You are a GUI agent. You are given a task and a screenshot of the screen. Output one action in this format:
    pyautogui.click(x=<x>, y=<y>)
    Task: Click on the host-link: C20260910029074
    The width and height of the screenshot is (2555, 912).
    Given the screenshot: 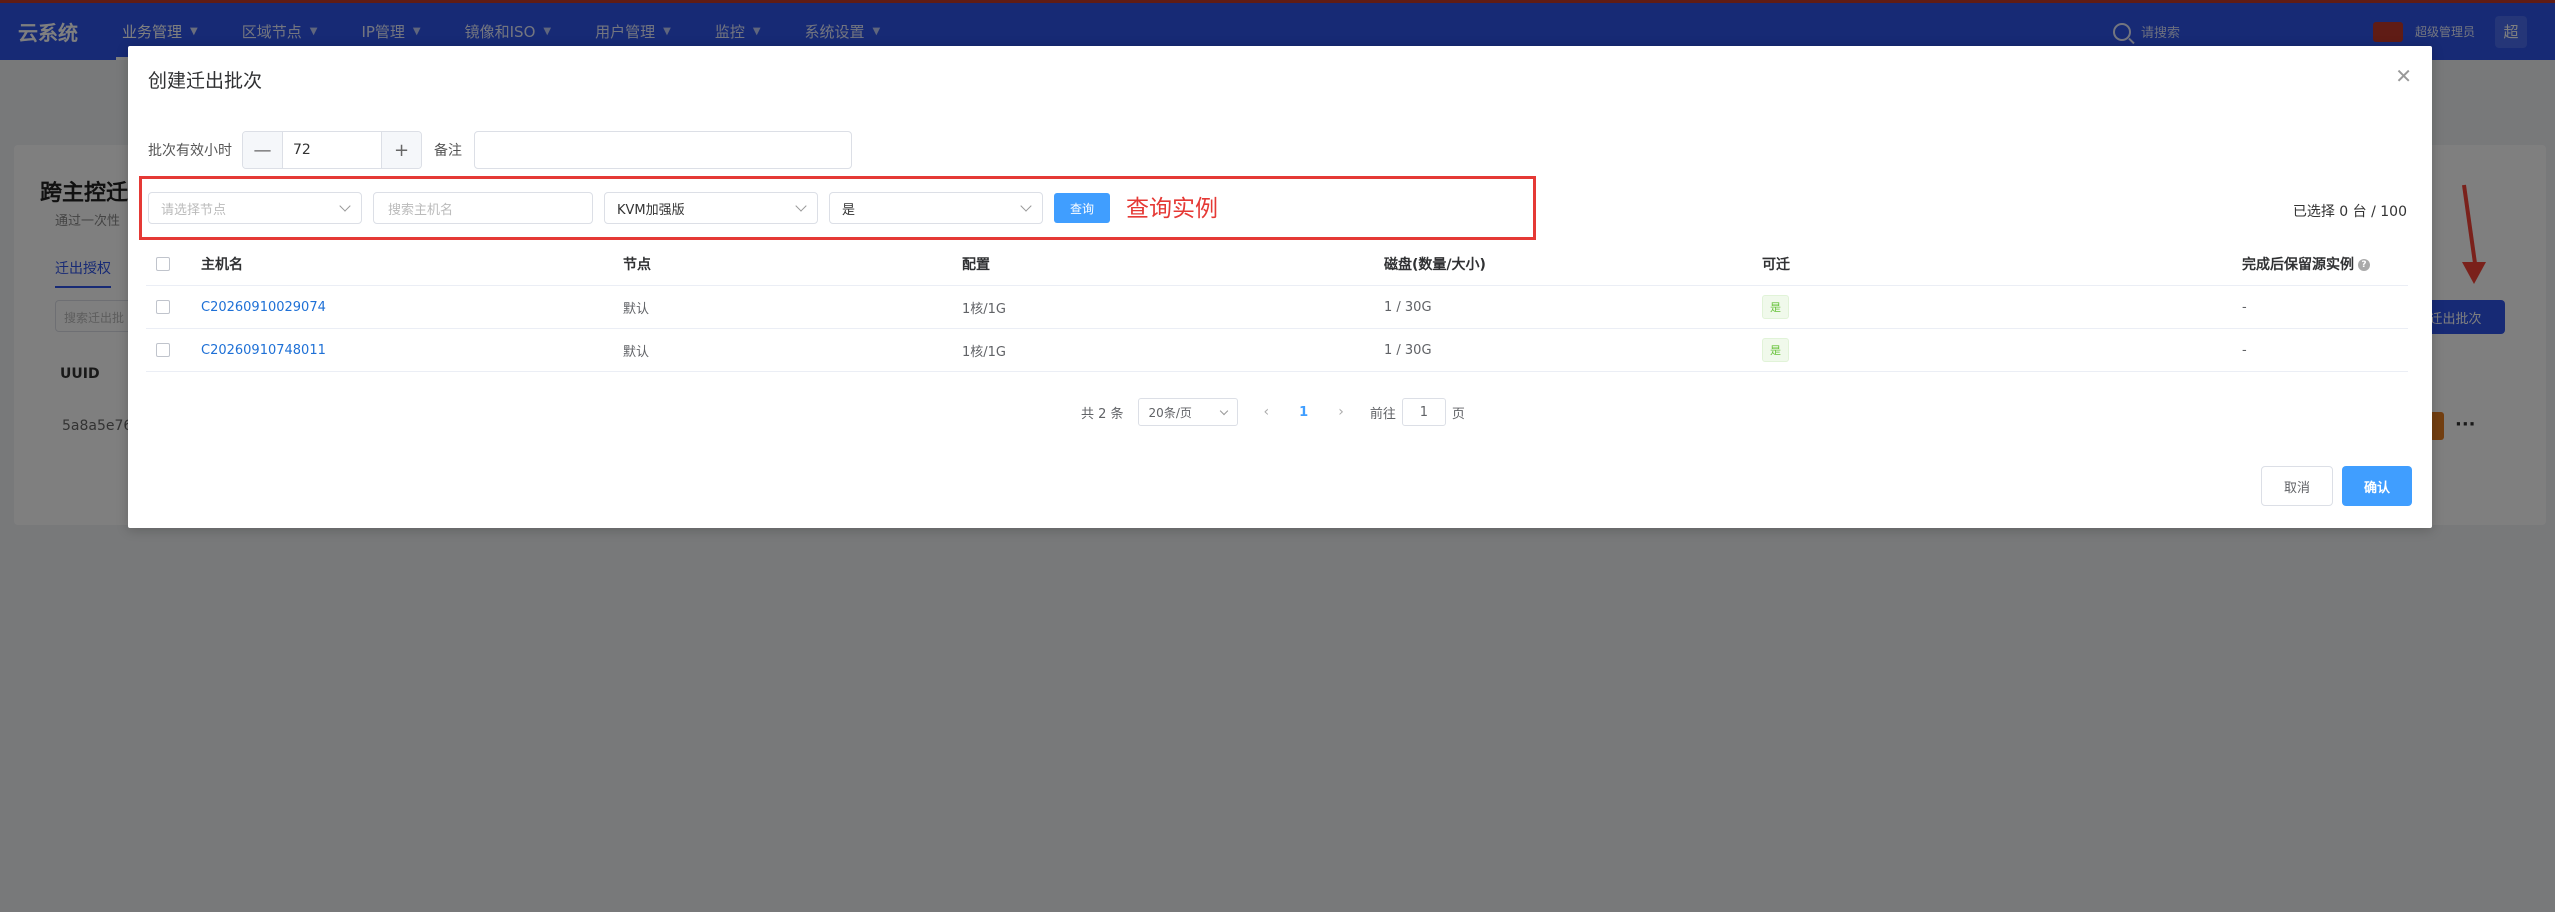 What is the action you would take?
    pyautogui.click(x=412, y=307)
    